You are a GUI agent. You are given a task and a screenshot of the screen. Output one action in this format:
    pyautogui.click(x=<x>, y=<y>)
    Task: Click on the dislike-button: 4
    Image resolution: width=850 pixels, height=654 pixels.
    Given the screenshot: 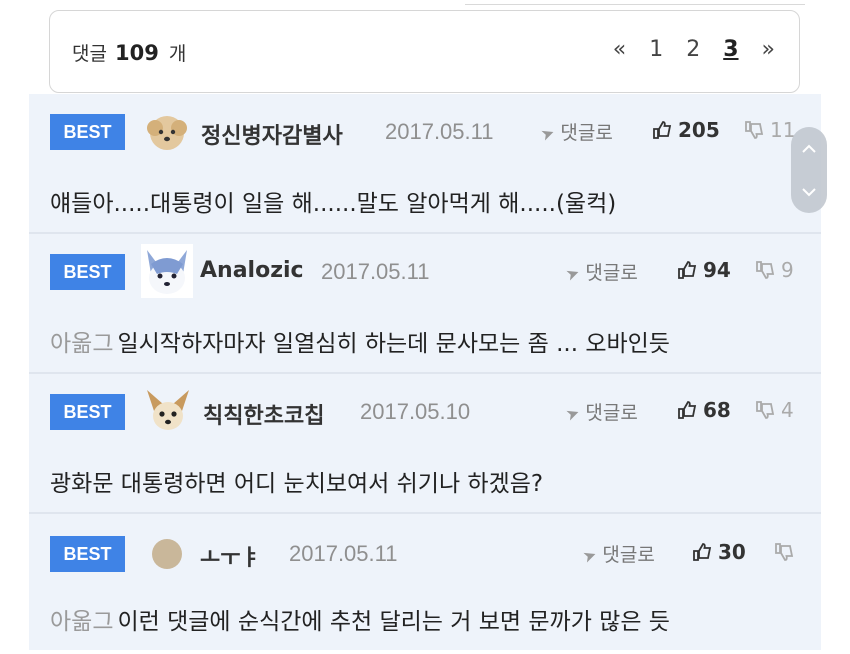 What is the action you would take?
    pyautogui.click(x=774, y=410)
    